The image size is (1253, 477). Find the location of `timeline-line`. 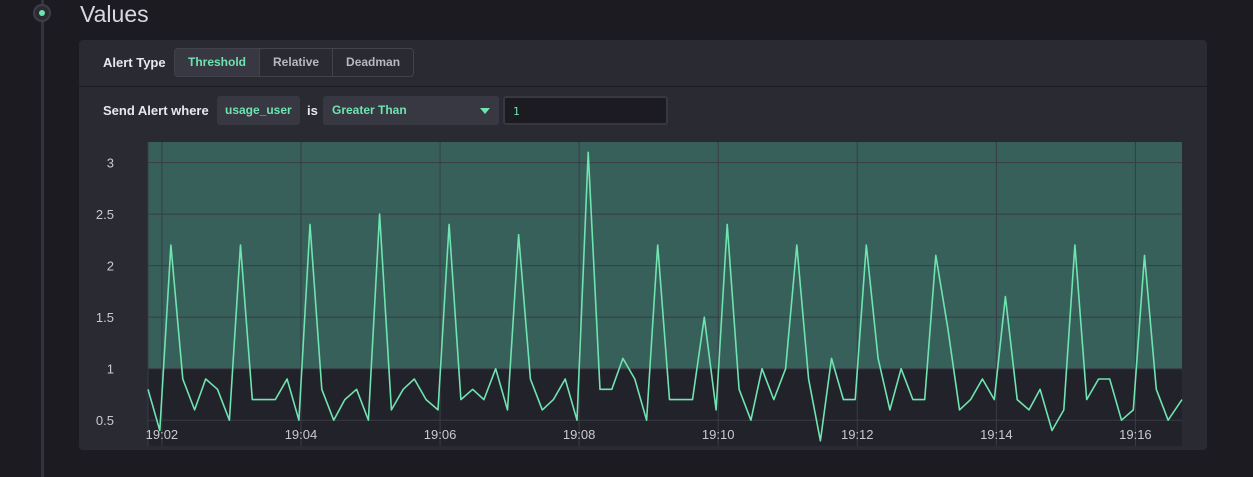

timeline-line is located at coordinates (42, 238).